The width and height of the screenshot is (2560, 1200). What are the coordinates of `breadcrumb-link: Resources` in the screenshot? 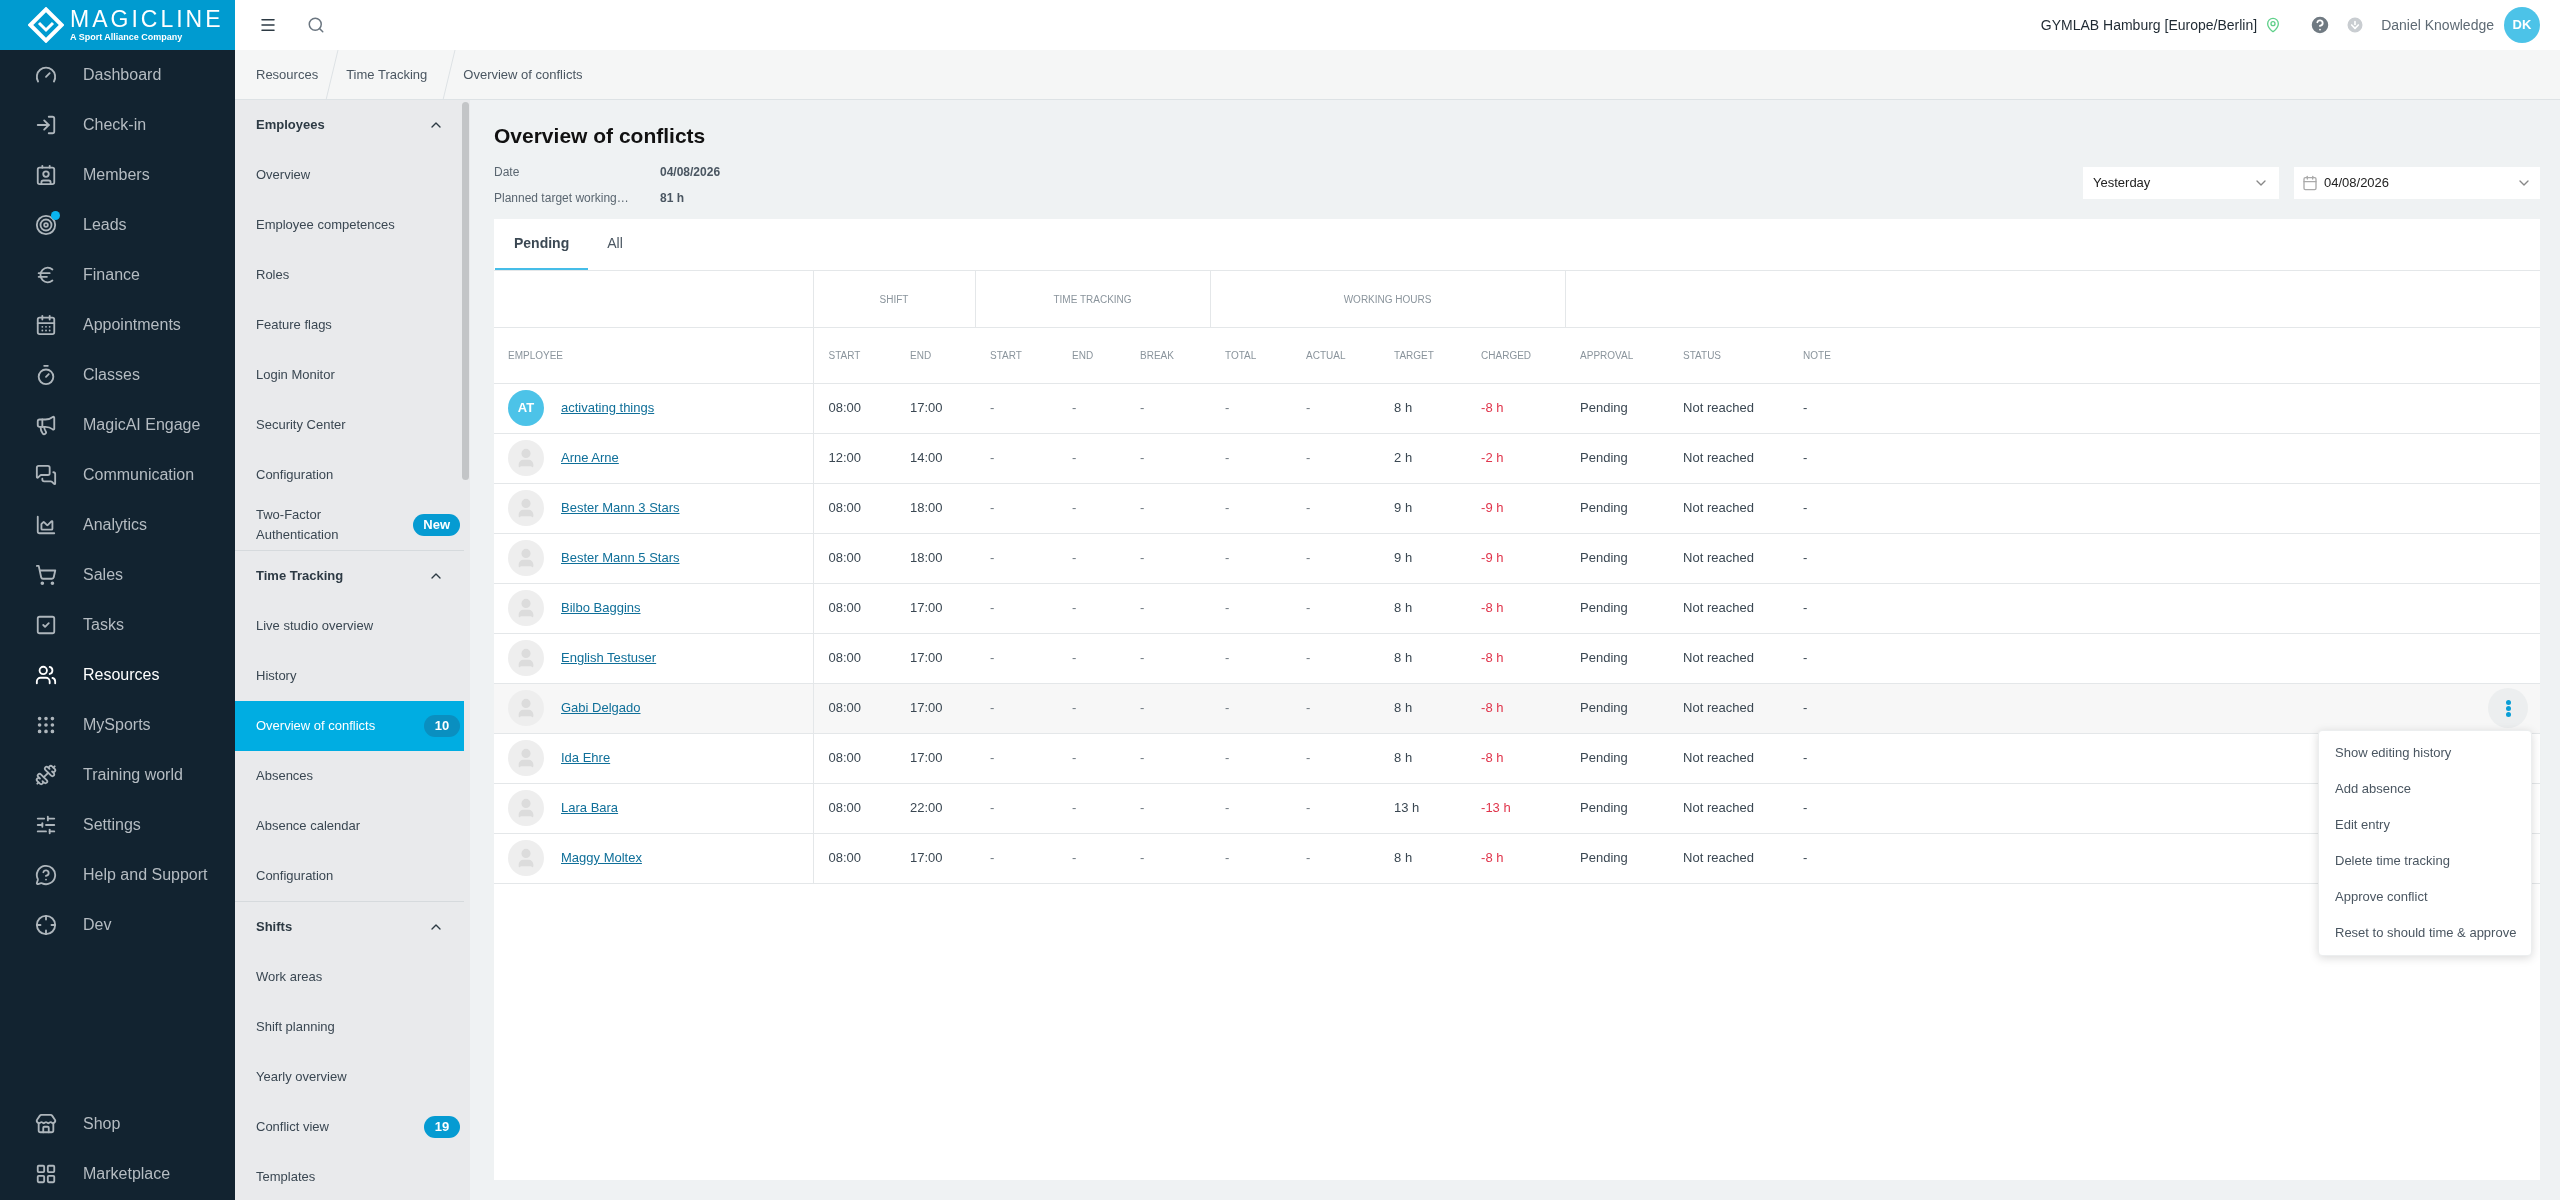 It's located at (278, 74).